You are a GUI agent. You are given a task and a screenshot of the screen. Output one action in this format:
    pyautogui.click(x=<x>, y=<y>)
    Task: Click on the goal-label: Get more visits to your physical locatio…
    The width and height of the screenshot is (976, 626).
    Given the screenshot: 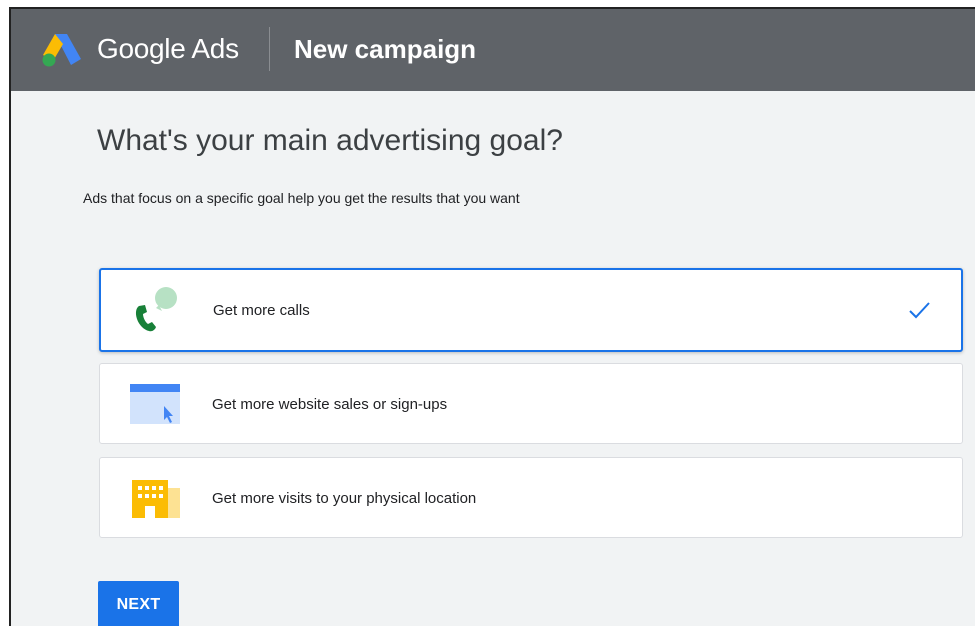 What is the action you would take?
    pyautogui.click(x=344, y=498)
    